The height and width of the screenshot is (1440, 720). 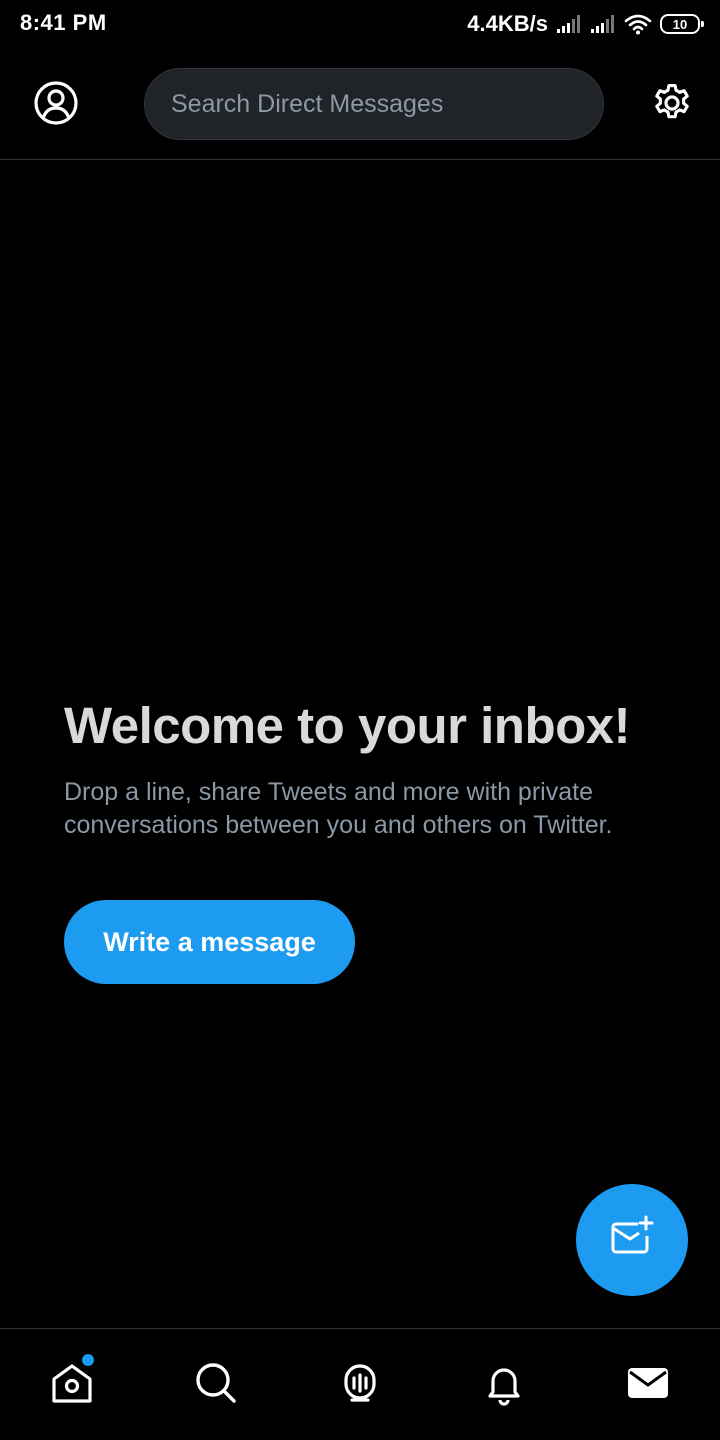 What do you see at coordinates (63, 22) in the screenshot?
I see `status-time: 8:41 PM` at bounding box center [63, 22].